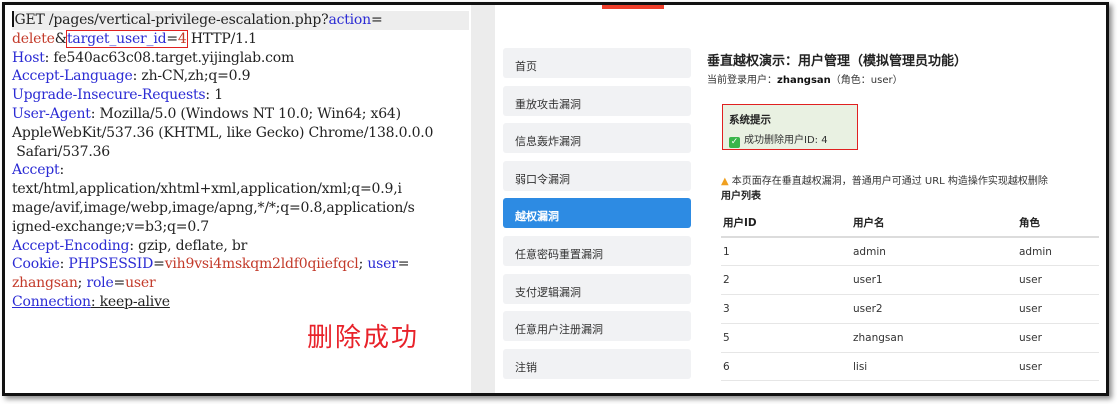 Image resolution: width=1120 pixels, height=404 pixels. I want to click on table-row: 5 zhangsan user, so click(910, 338).